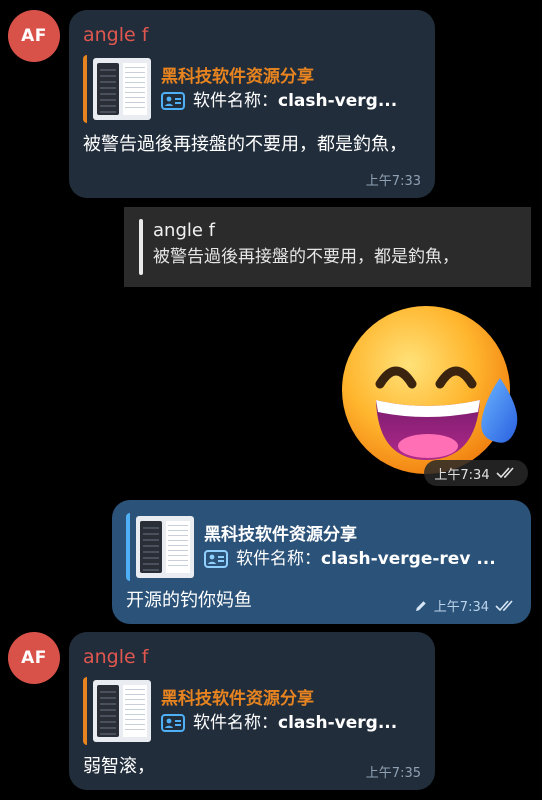 The image size is (542, 800). What do you see at coordinates (306, 257) in the screenshot?
I see `quote-text: 被警告過後再接盤的不要用，都是釣魚，` at bounding box center [306, 257].